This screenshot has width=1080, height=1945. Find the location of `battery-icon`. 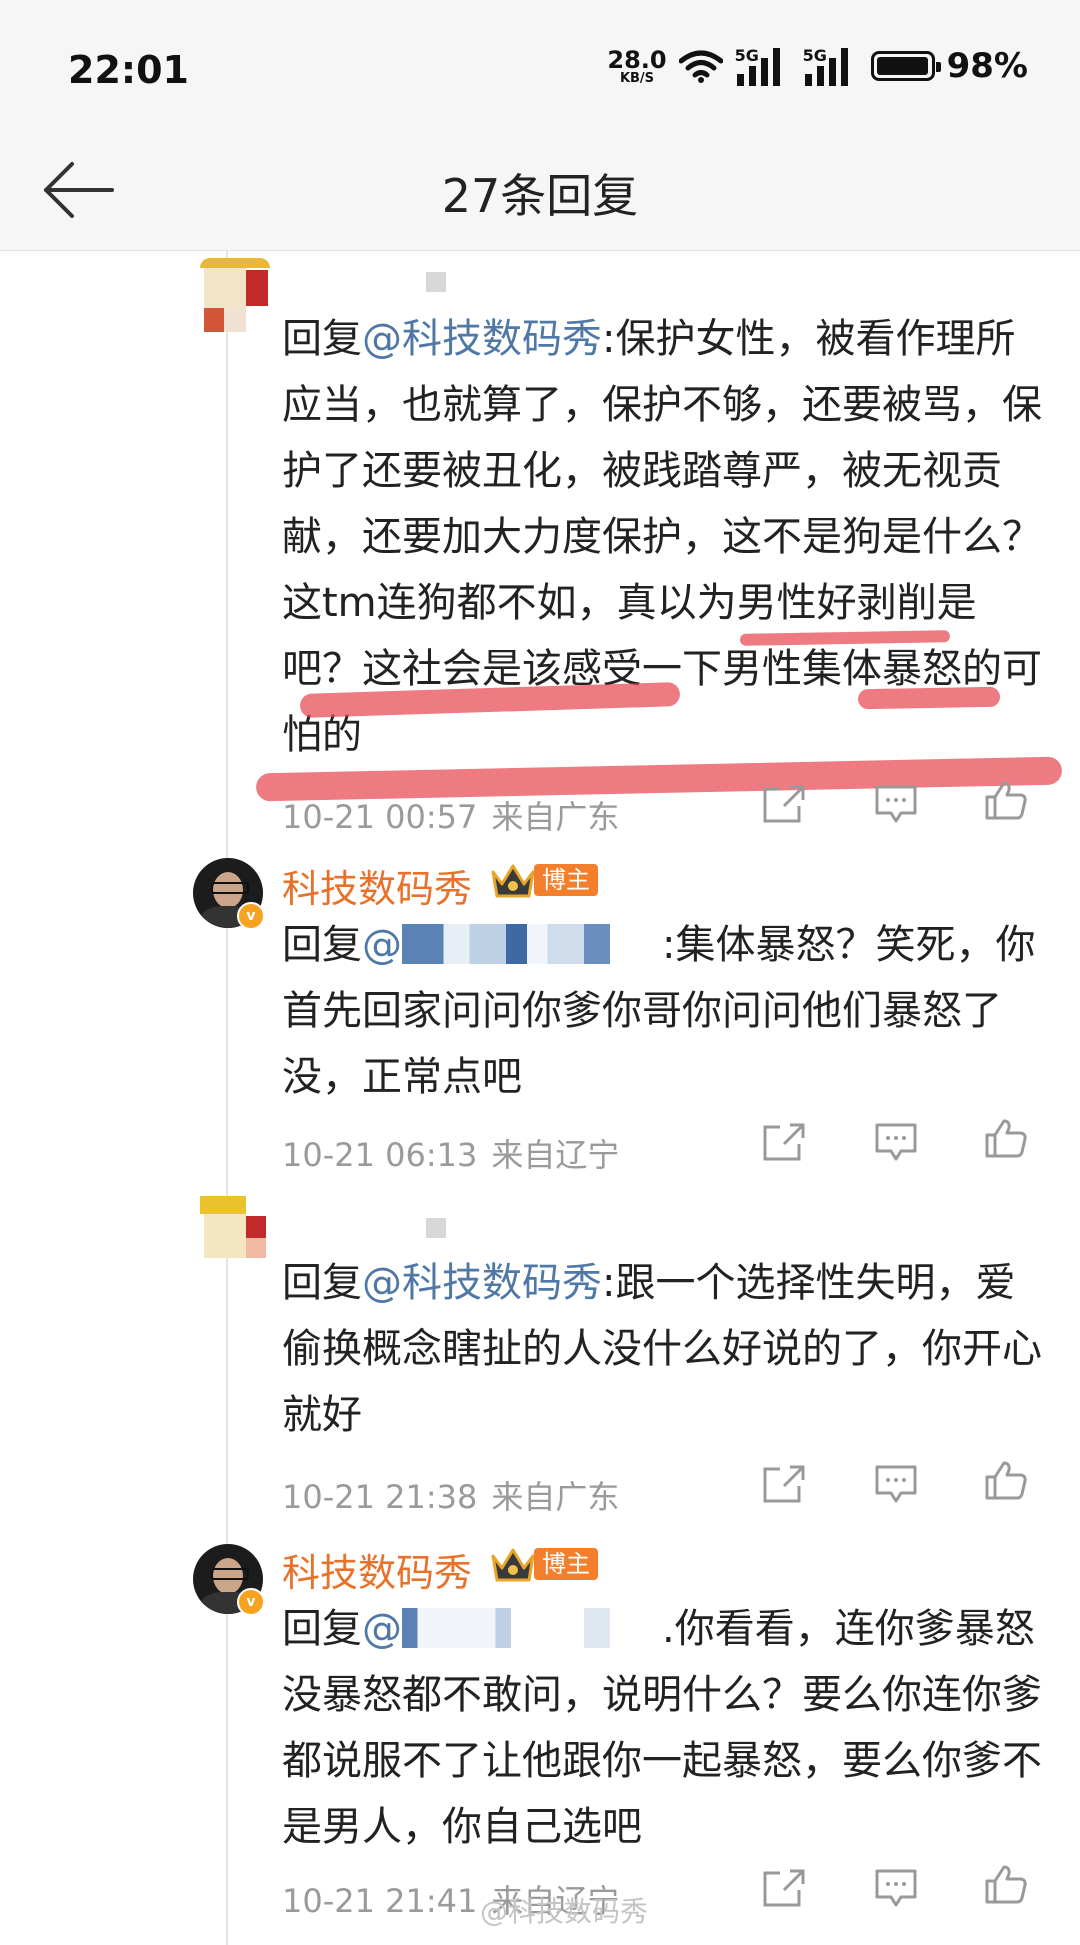

battery-icon is located at coordinates (905, 66).